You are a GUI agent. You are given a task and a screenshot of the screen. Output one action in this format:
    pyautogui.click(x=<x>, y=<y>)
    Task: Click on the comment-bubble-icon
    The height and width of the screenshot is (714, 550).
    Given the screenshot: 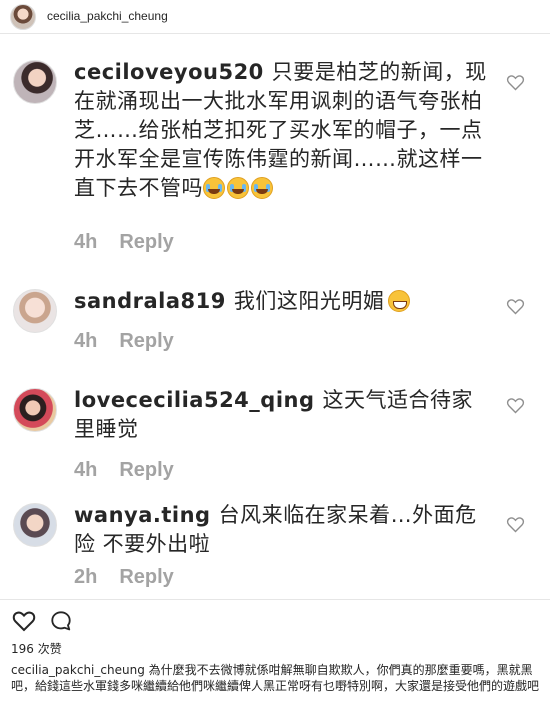 What is the action you would take?
    pyautogui.click(x=61, y=621)
    